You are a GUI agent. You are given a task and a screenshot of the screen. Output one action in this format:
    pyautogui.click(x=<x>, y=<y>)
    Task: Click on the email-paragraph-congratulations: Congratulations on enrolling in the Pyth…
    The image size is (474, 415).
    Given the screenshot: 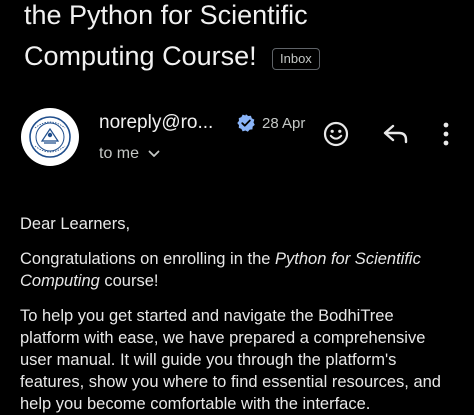 What is the action you would take?
    pyautogui.click(x=242, y=270)
    